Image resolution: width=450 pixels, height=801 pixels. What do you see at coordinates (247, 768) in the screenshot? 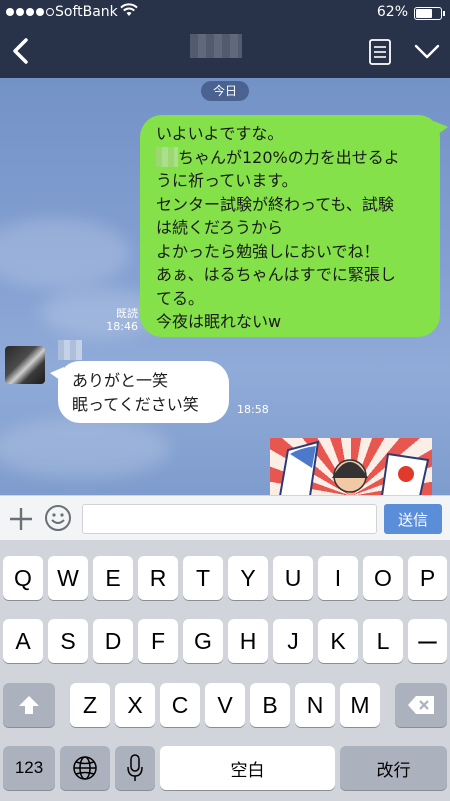
I see `space-key: 空白` at bounding box center [247, 768].